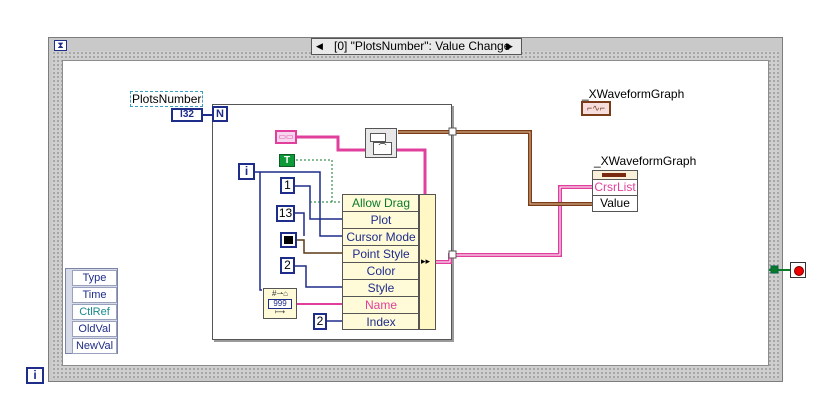  Describe the element at coordinates (287, 265) in the screenshot. I see `numeric-constant-2: 2` at that location.